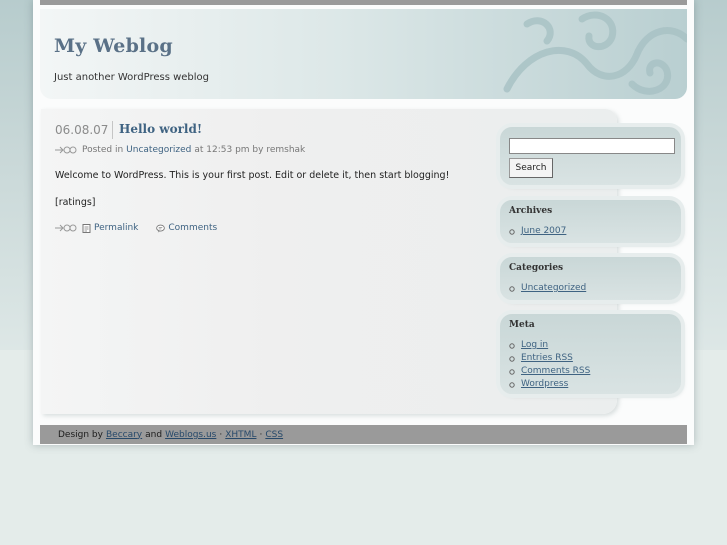 The image size is (727, 545). What do you see at coordinates (531, 168) in the screenshot?
I see `search-button: Search` at bounding box center [531, 168].